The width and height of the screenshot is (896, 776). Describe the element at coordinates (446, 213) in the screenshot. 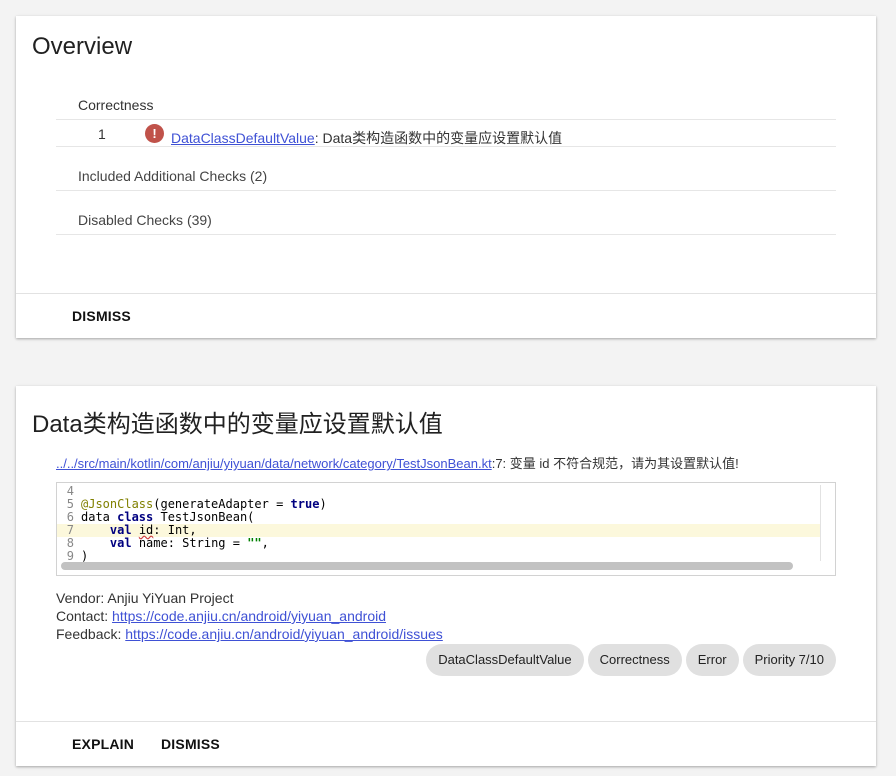

I see `disabled-checks-toggle: Disabled Checks (39)` at that location.